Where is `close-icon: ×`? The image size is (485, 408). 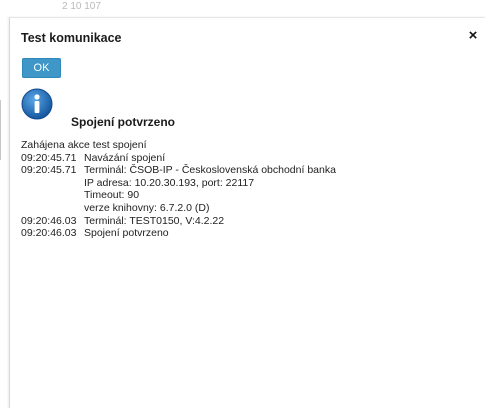
close-icon: × is located at coordinates (473, 36).